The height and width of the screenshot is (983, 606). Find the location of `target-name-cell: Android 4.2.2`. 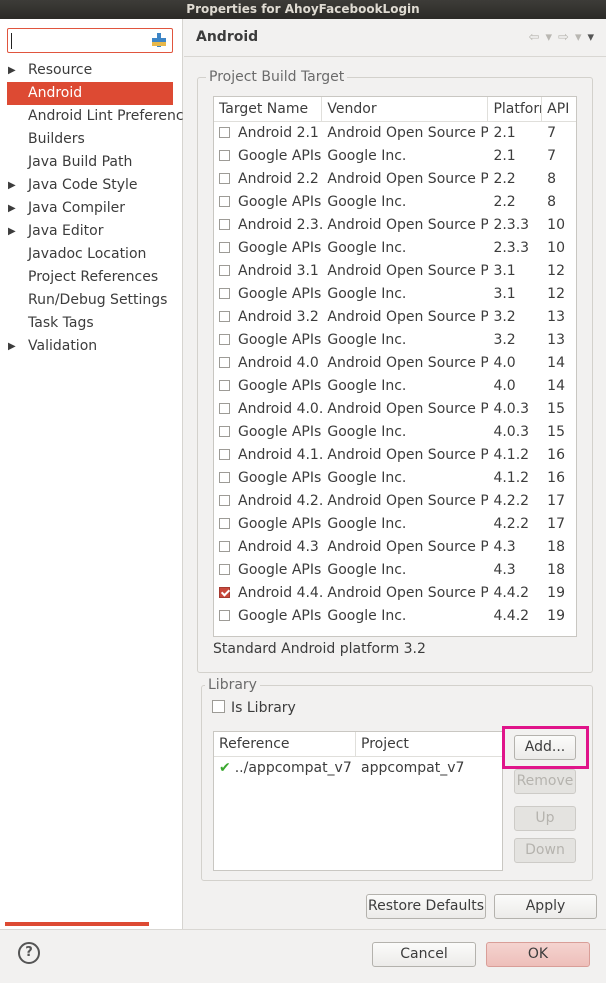

target-name-cell: Android 4.2.2 is located at coordinates (268, 501).